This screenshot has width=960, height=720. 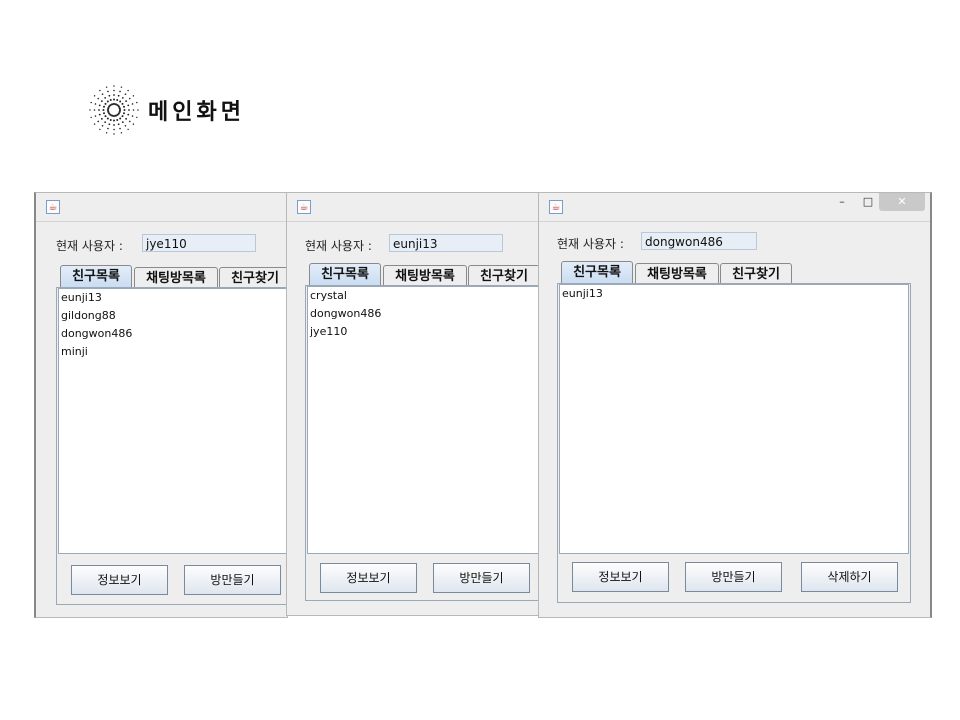 What do you see at coordinates (699, 241) in the screenshot?
I see `current-user-field: dongwon486` at bounding box center [699, 241].